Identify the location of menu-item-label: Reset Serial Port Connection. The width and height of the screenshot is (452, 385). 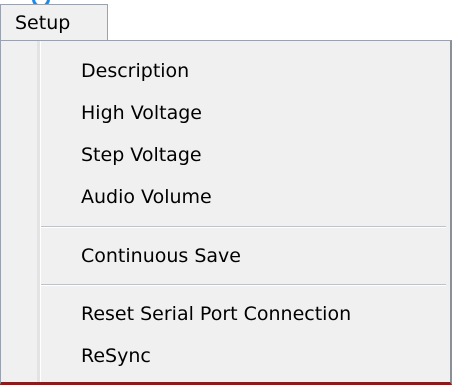
(216, 314).